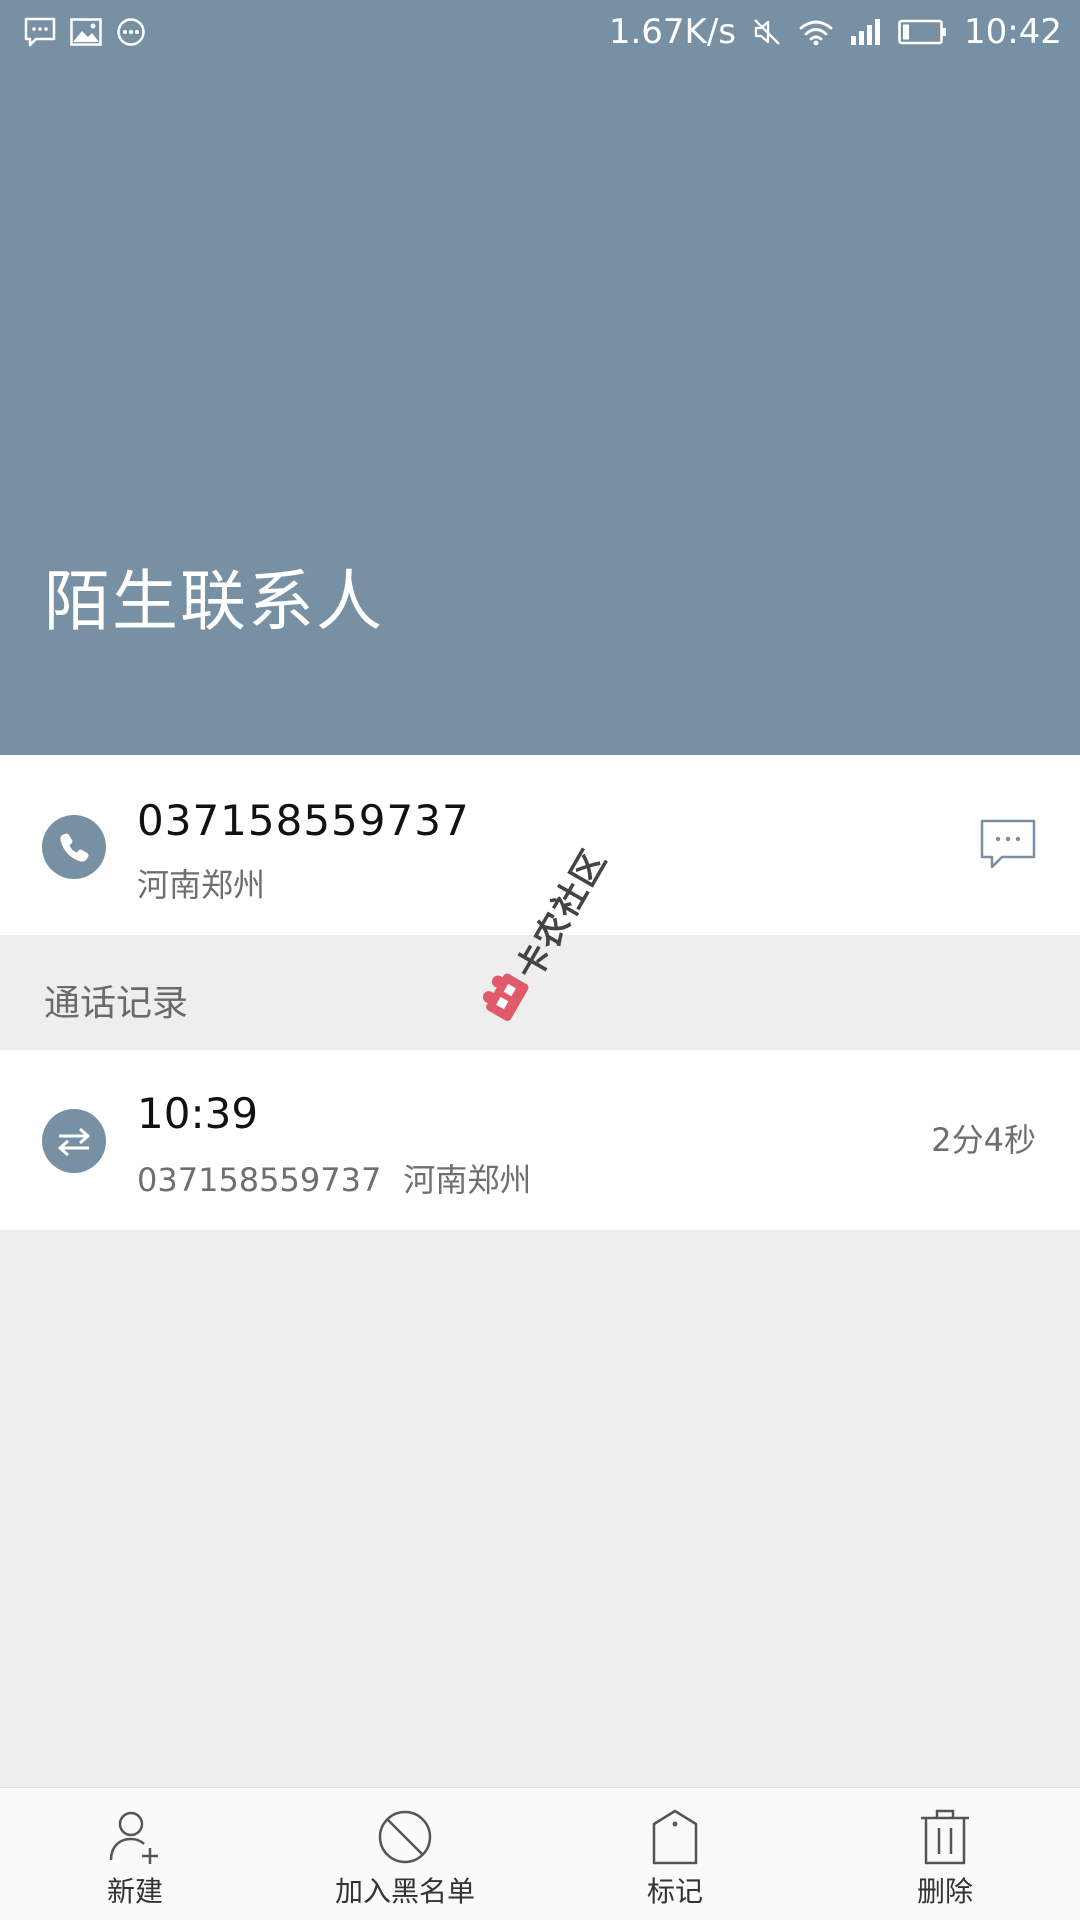  What do you see at coordinates (467, 1180) in the screenshot?
I see `call-location: 河南郑州` at bounding box center [467, 1180].